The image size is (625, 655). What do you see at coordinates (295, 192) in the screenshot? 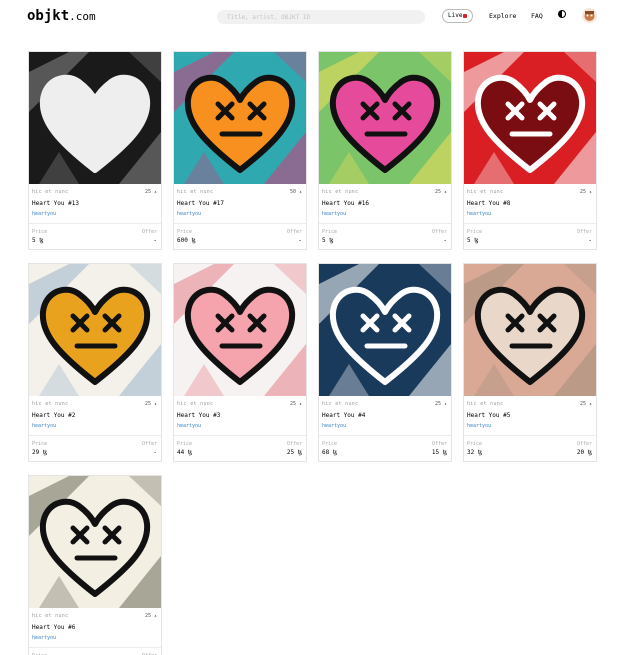
I see `editions-count: 50 ▴` at bounding box center [295, 192].